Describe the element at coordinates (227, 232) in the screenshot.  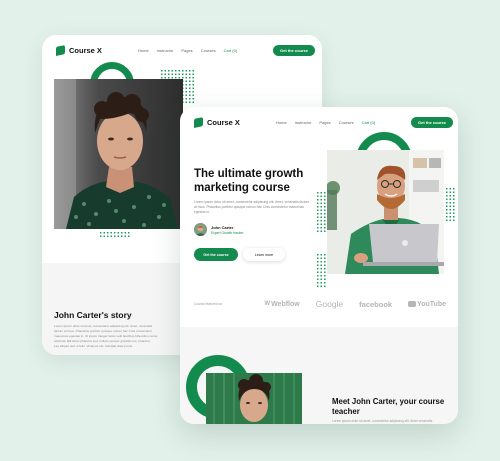
I see `author-role: Expert Growth Hacker` at that location.